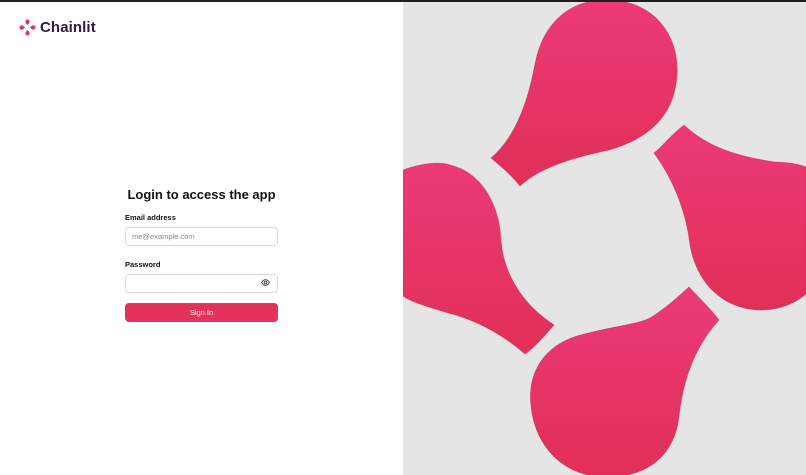 The width and height of the screenshot is (806, 475). I want to click on email-field, so click(201, 236).